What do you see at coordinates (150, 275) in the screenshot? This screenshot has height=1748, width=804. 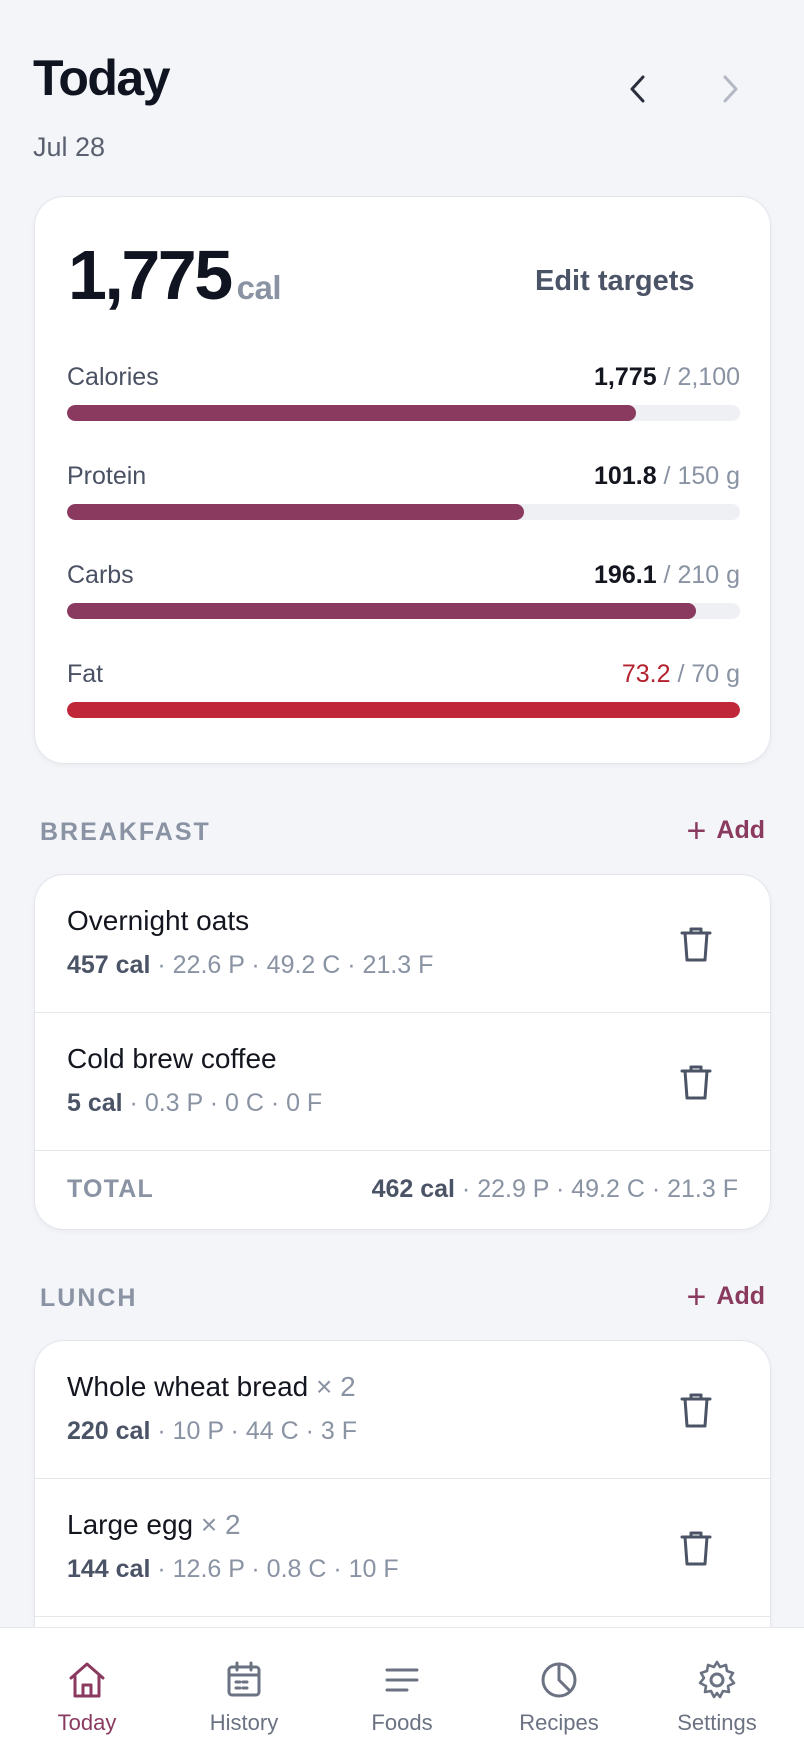 I see `total-calories-value: 1,775` at bounding box center [150, 275].